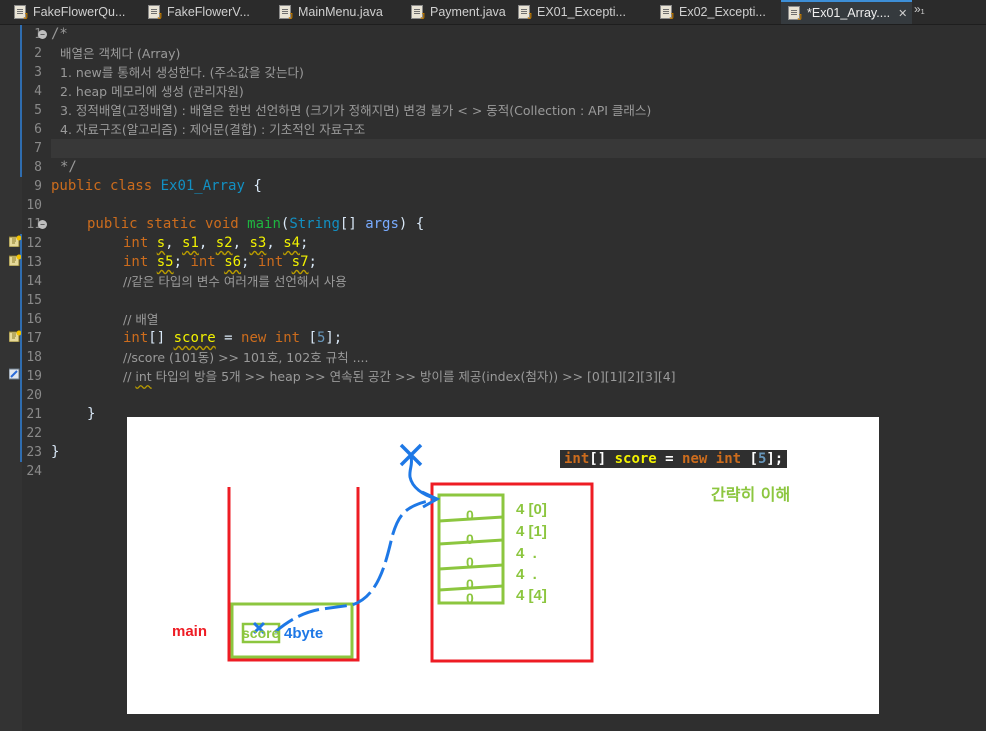 This screenshot has width=986, height=731. Describe the element at coordinates (235, 281) in the screenshot. I see `code-line-14: //같은 타입의 변수 여러개를 선언해서 사용` at that location.